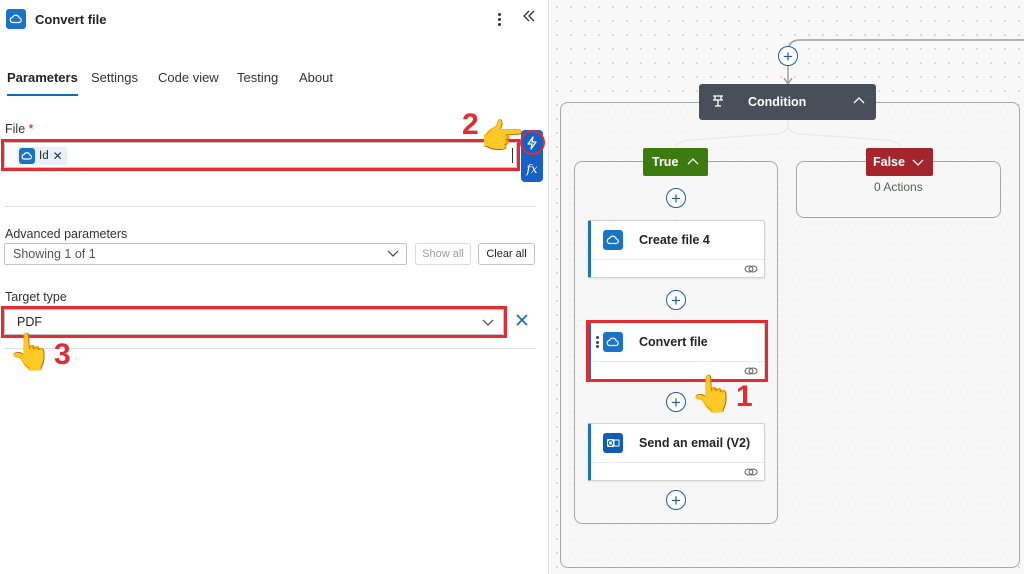  Describe the element at coordinates (674, 240) in the screenshot. I see `action-title: Create file 4` at that location.